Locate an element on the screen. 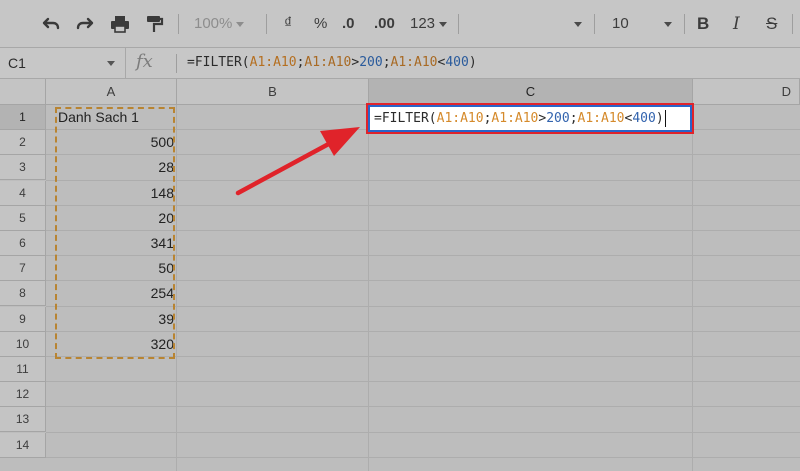 This screenshot has height=471, width=800. redo-icon is located at coordinates (86, 24).